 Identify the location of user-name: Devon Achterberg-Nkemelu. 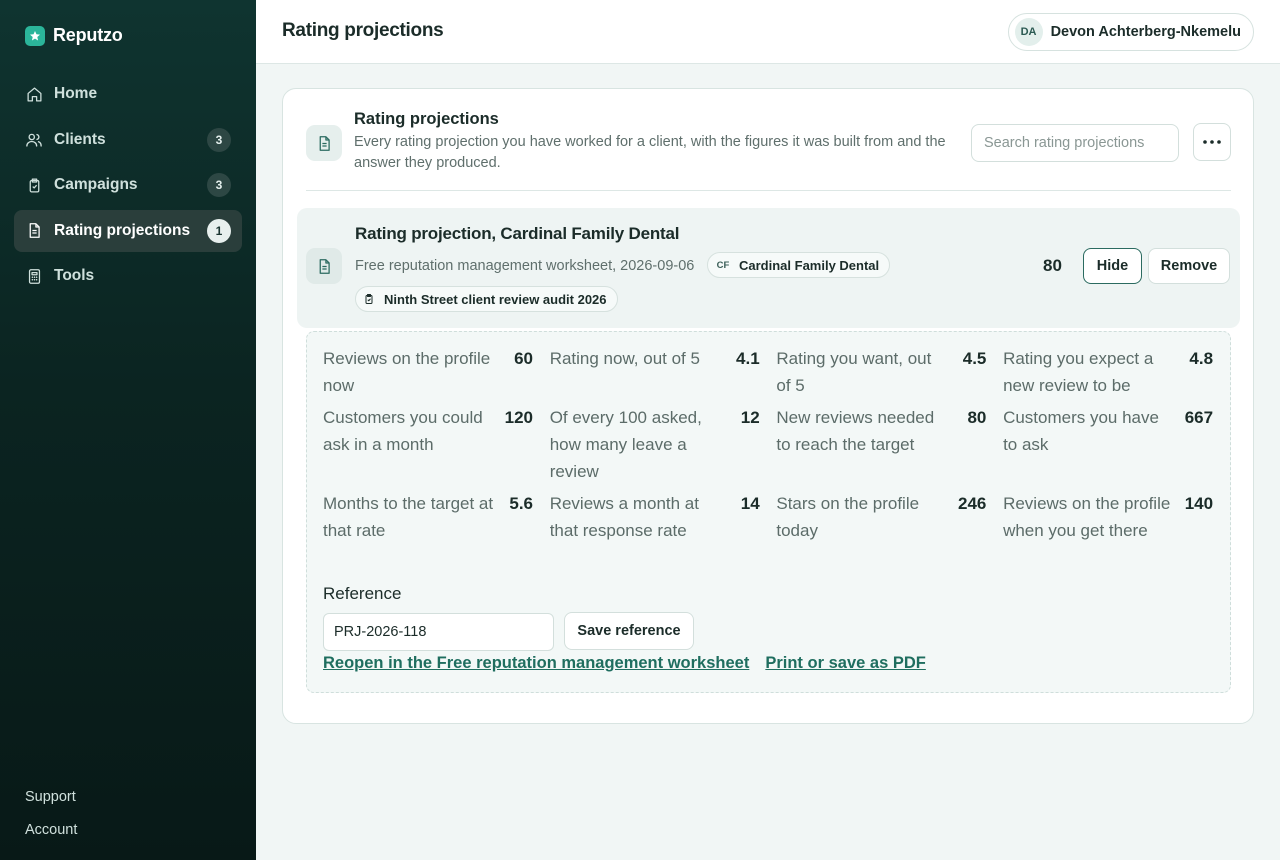
(1145, 32).